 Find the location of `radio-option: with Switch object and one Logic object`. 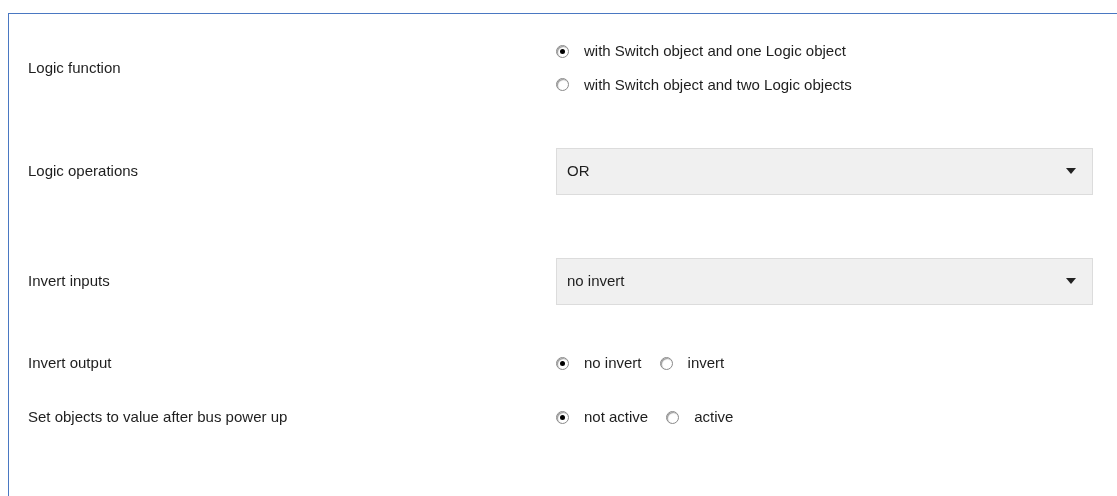

radio-option: with Switch object and one Logic object is located at coordinates (704, 51).